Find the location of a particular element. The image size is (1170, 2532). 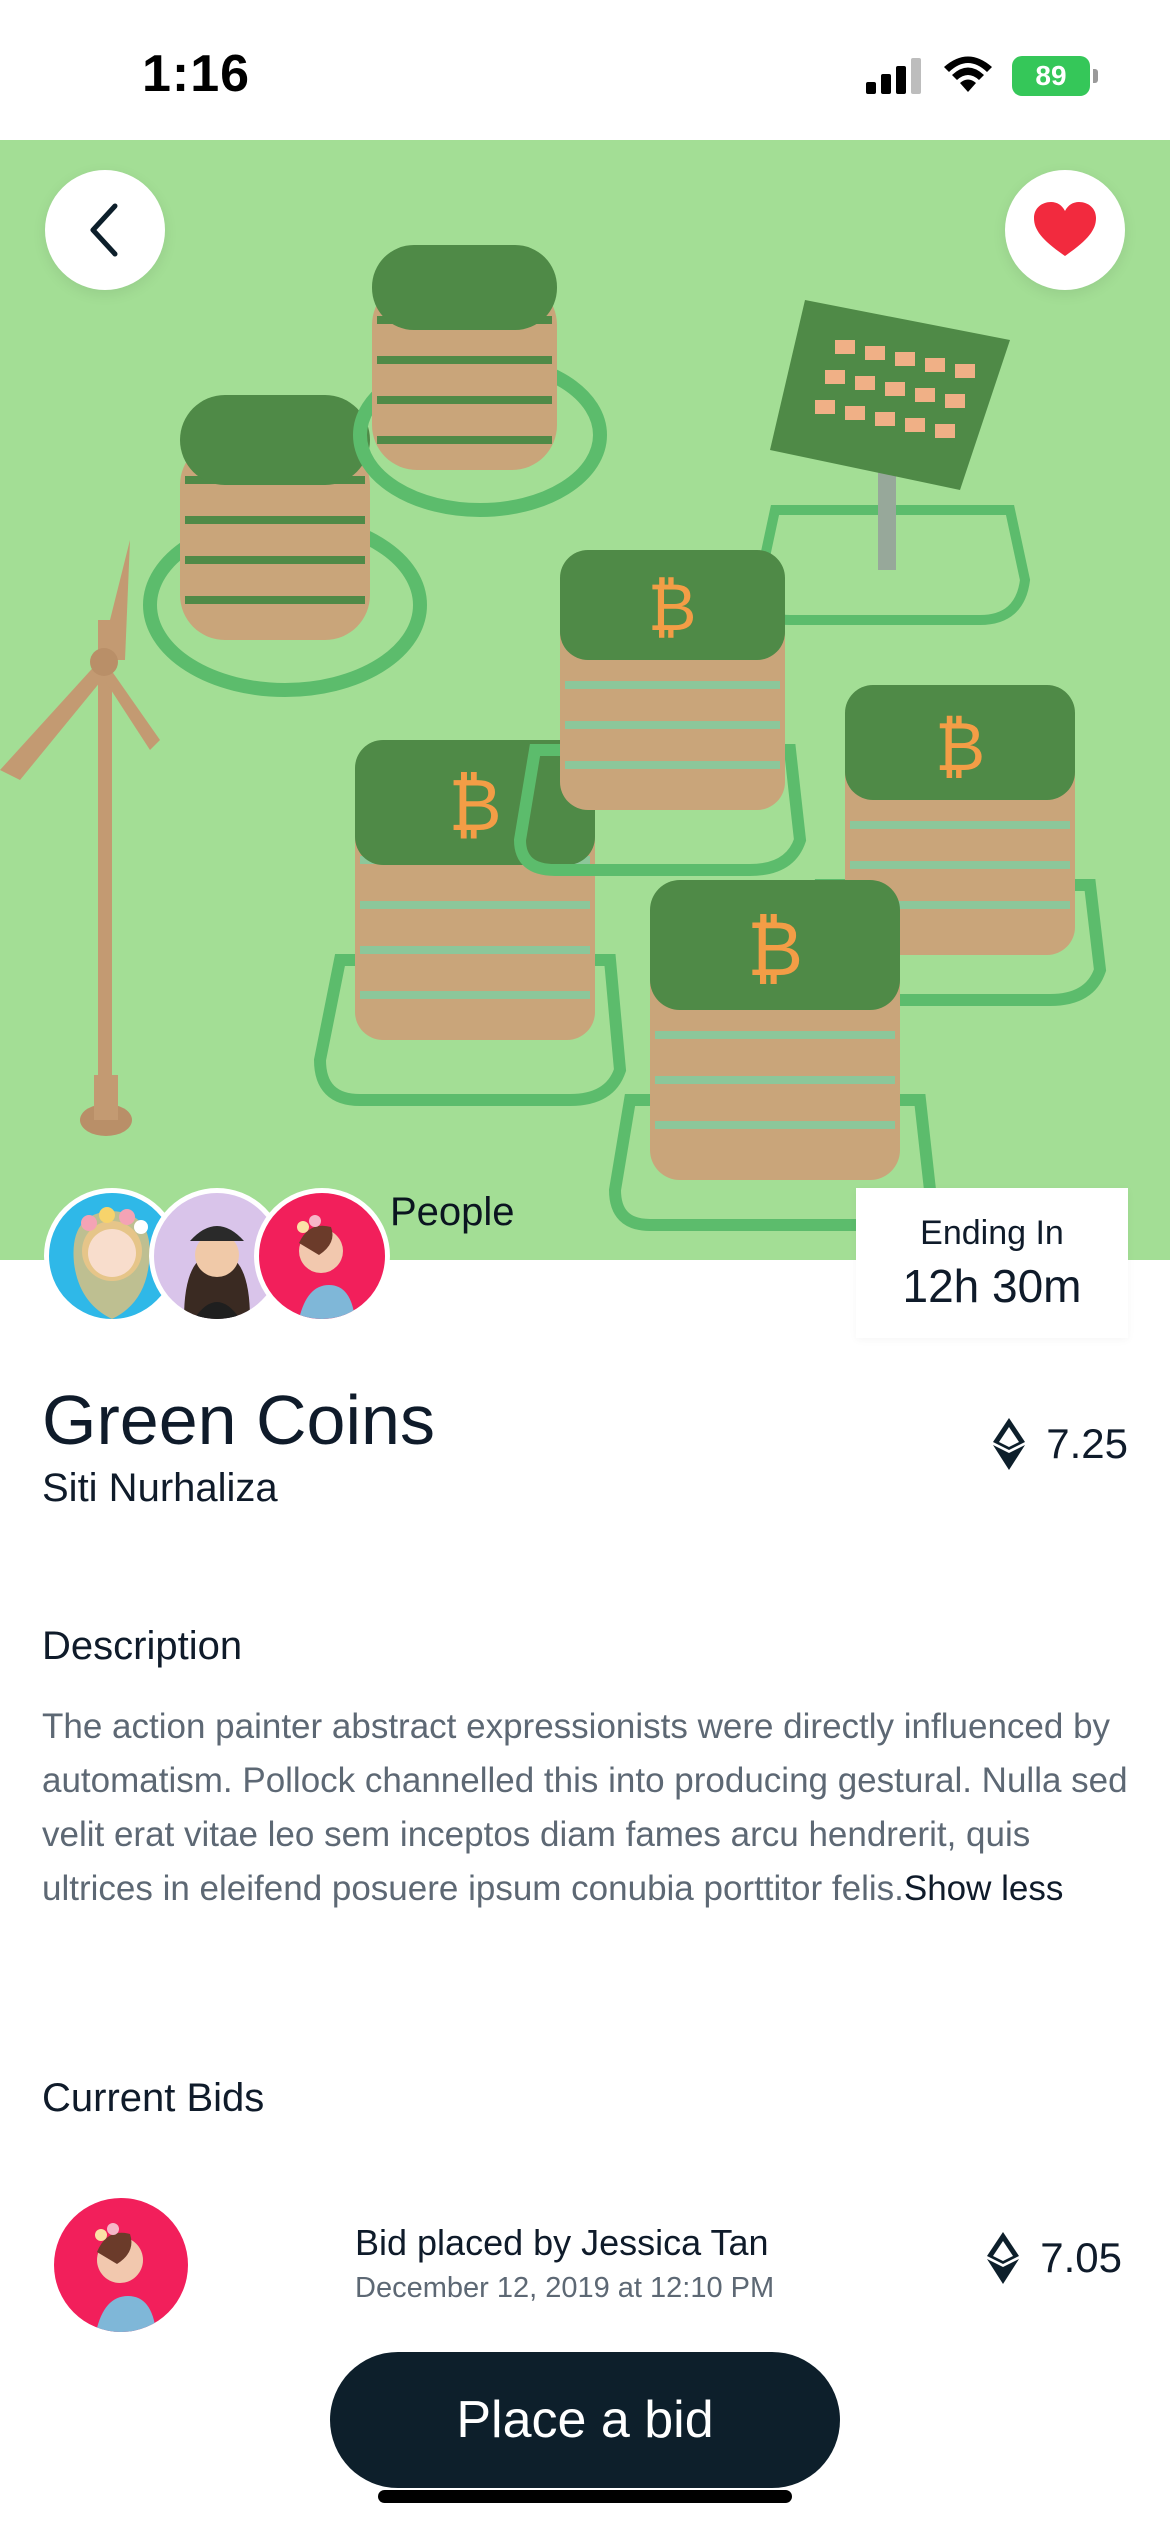

wifi-icon is located at coordinates (968, 74).